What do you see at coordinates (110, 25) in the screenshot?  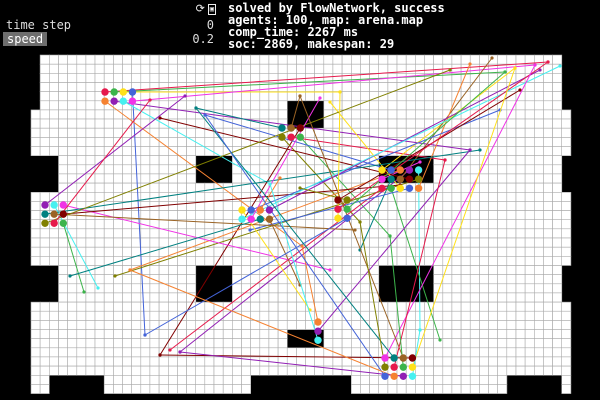 I see `time-step-row: time step 0` at bounding box center [110, 25].